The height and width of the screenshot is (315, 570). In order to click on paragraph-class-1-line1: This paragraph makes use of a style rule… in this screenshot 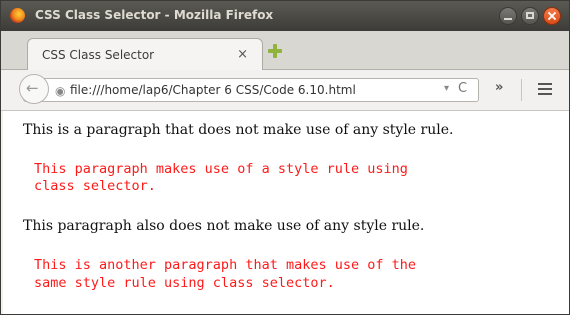, I will do `click(221, 169)`.